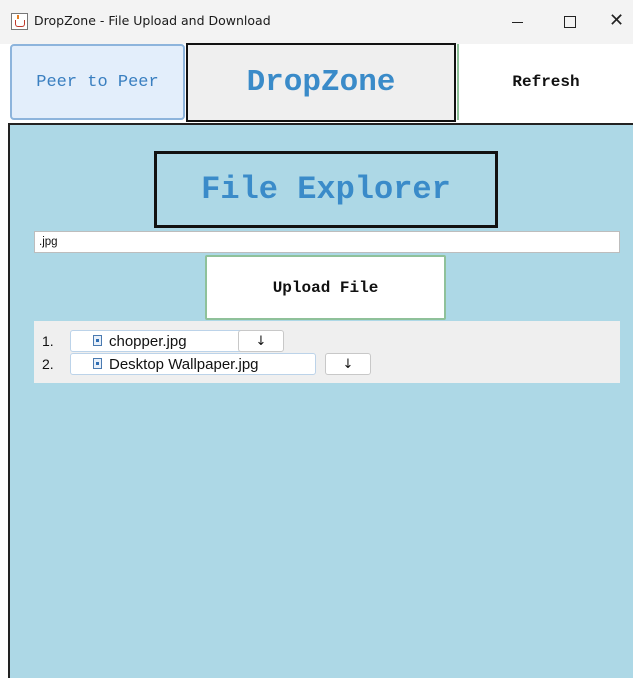 The height and width of the screenshot is (678, 633). Describe the element at coordinates (545, 82) in the screenshot. I see `refresh-button: Refresh` at that location.